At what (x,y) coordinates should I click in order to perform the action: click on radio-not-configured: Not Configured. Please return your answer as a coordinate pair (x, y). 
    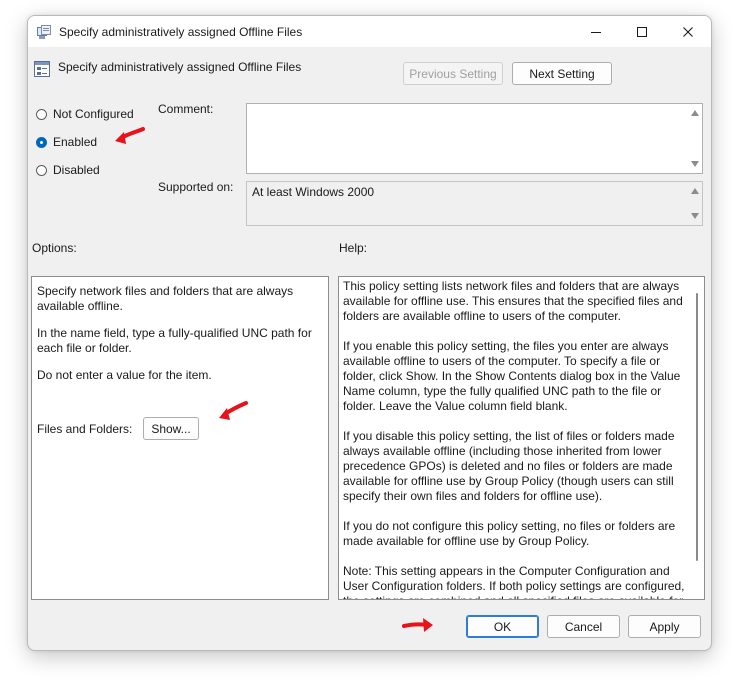
    Looking at the image, I should click on (85, 114).